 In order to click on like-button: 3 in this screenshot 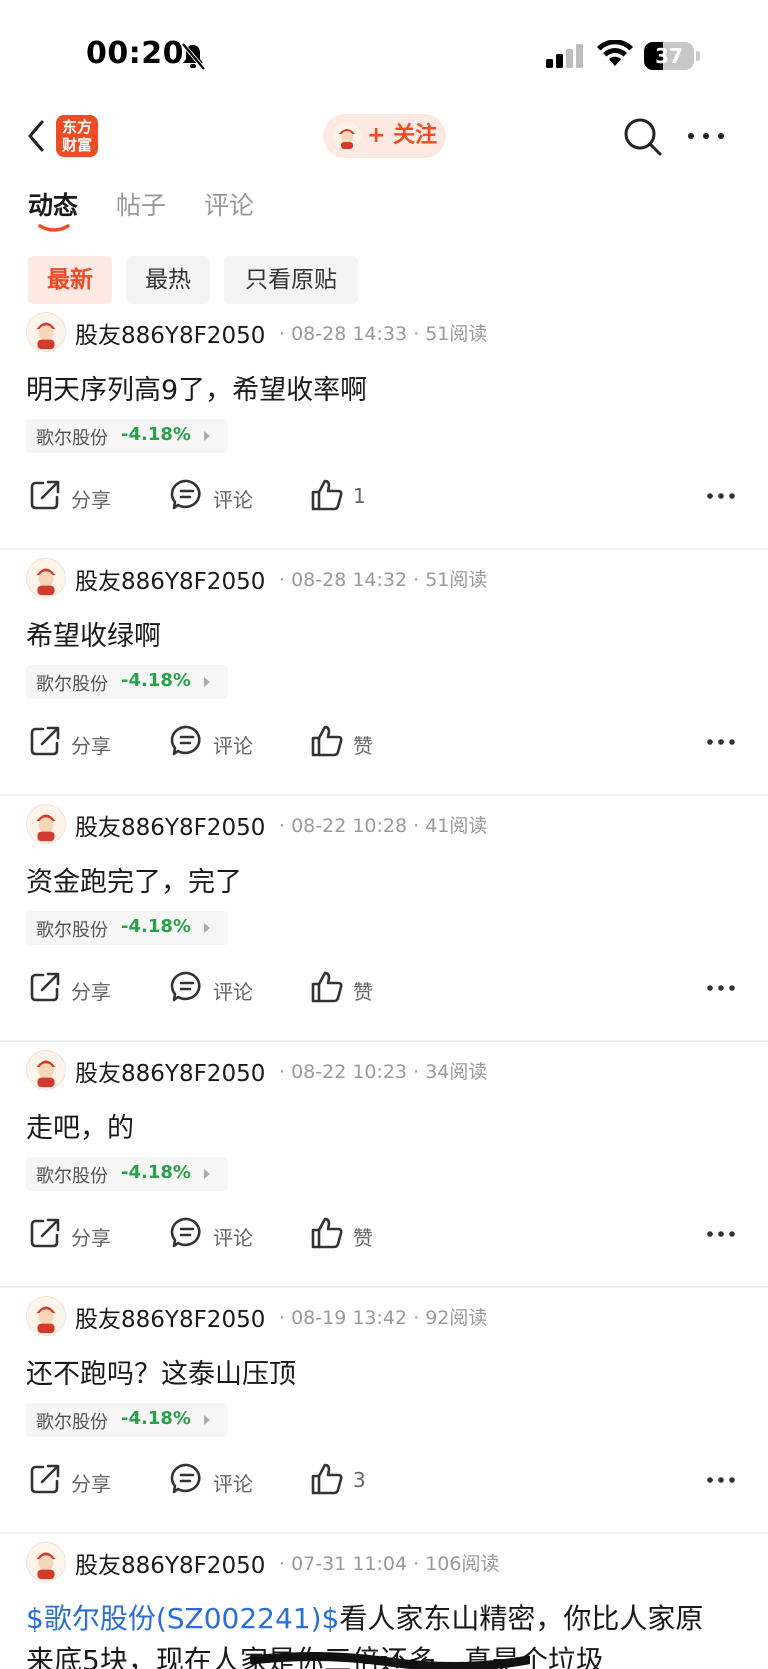, I will do `click(350, 1480)`.